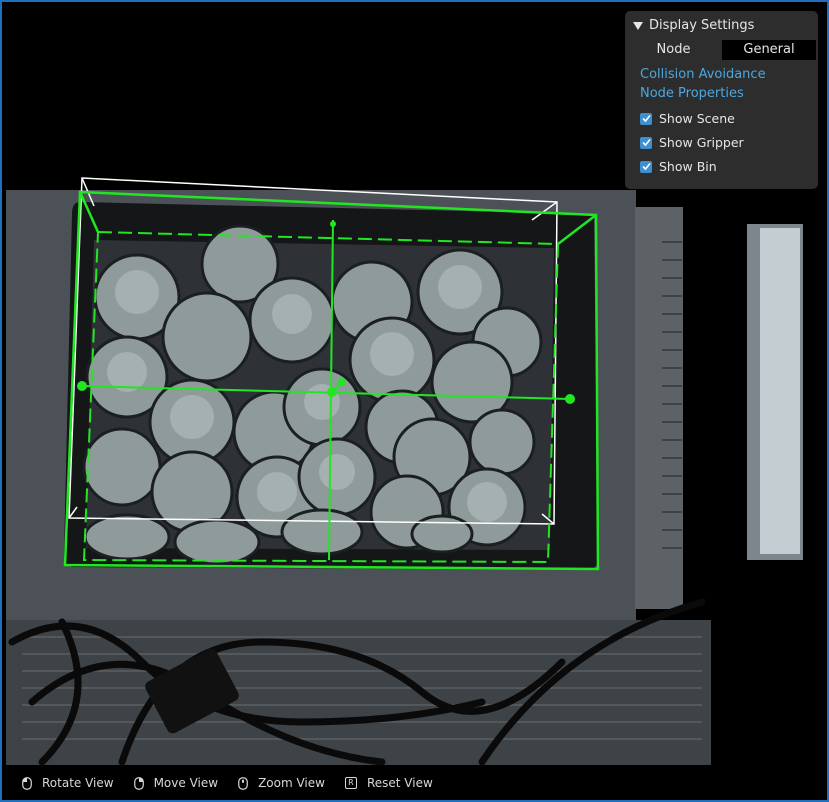 Image resolution: width=829 pixels, height=802 pixels. What do you see at coordinates (703, 74) in the screenshot?
I see `collision-avoidance-link: Collision Avoidance` at bounding box center [703, 74].